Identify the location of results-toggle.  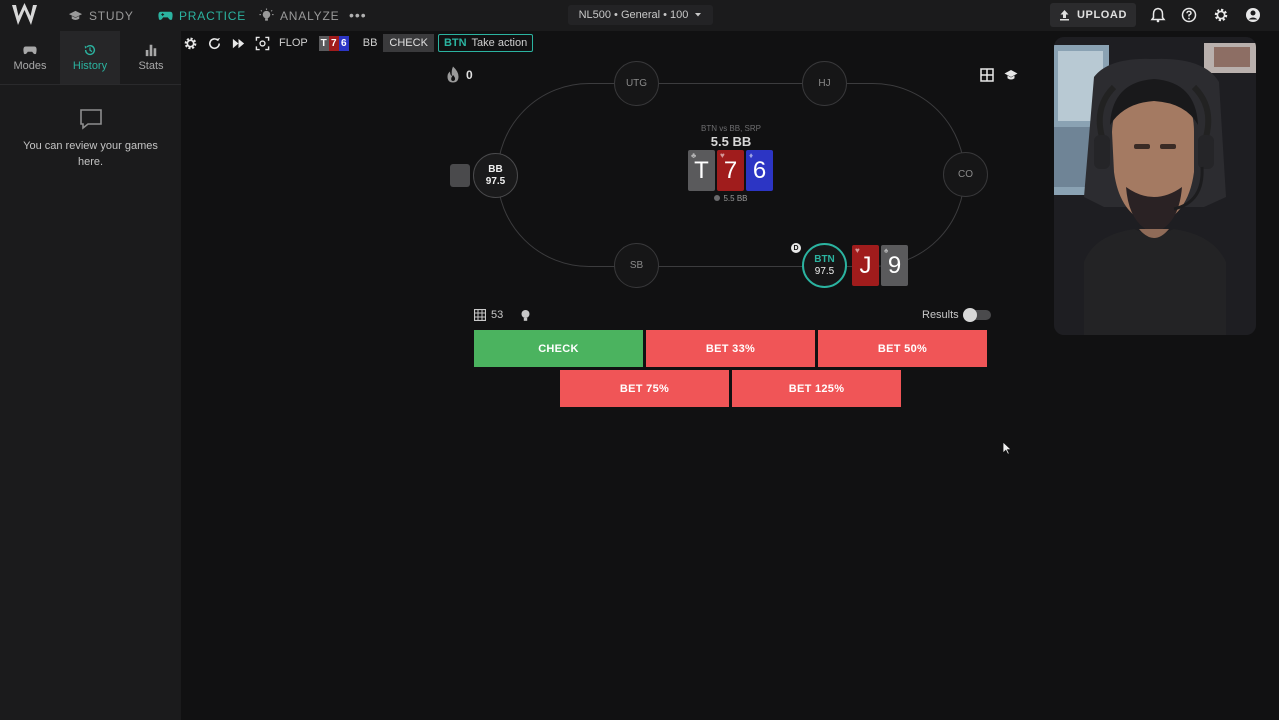
(976, 315).